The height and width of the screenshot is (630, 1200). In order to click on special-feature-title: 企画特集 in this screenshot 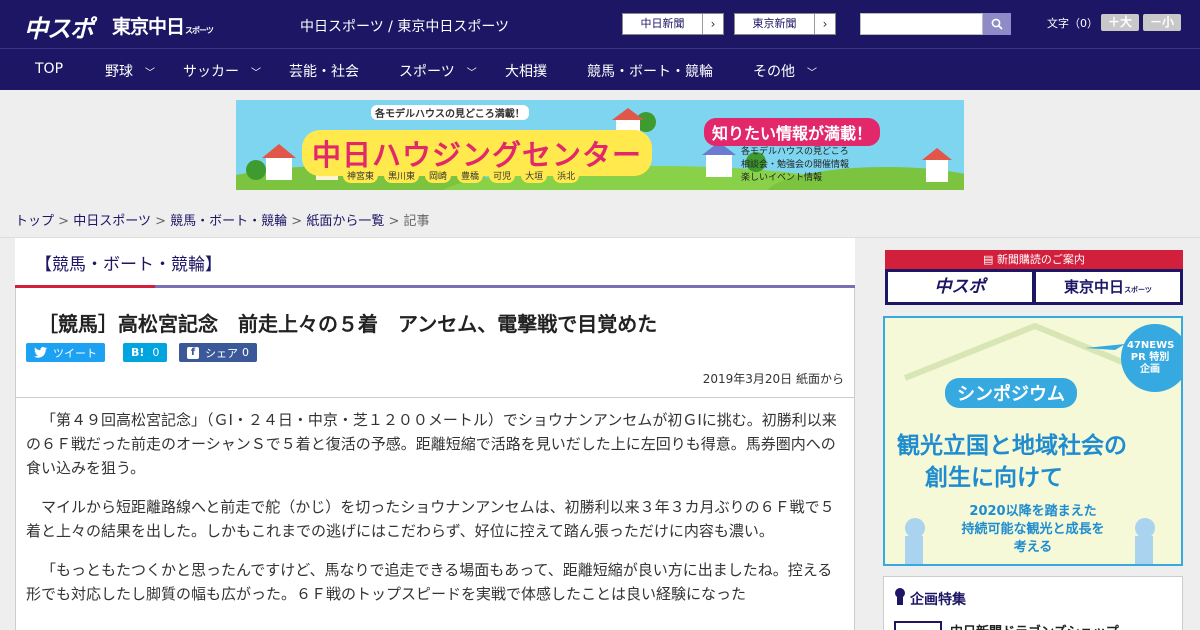, I will do `click(938, 600)`.